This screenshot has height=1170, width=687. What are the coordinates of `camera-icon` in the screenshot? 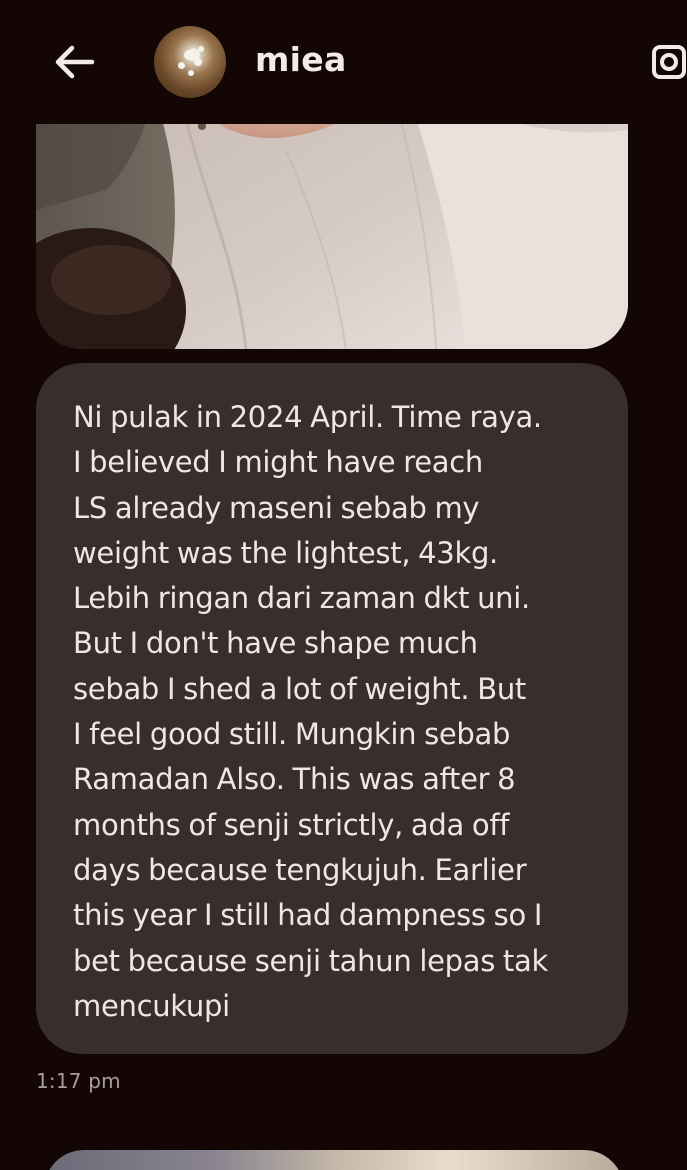 It's located at (669, 62).